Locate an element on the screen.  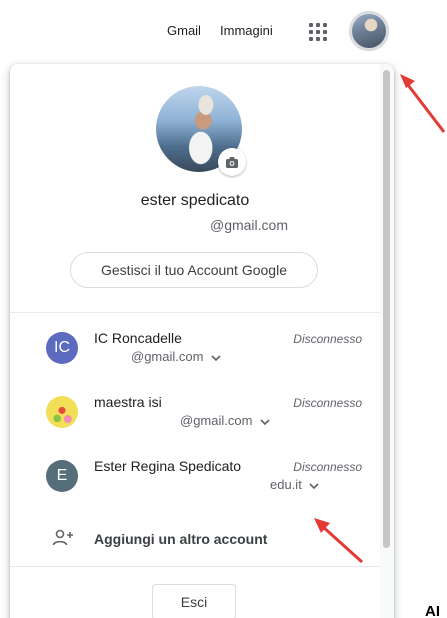
add-account-label: Aggiungi un altro account is located at coordinates (181, 539).